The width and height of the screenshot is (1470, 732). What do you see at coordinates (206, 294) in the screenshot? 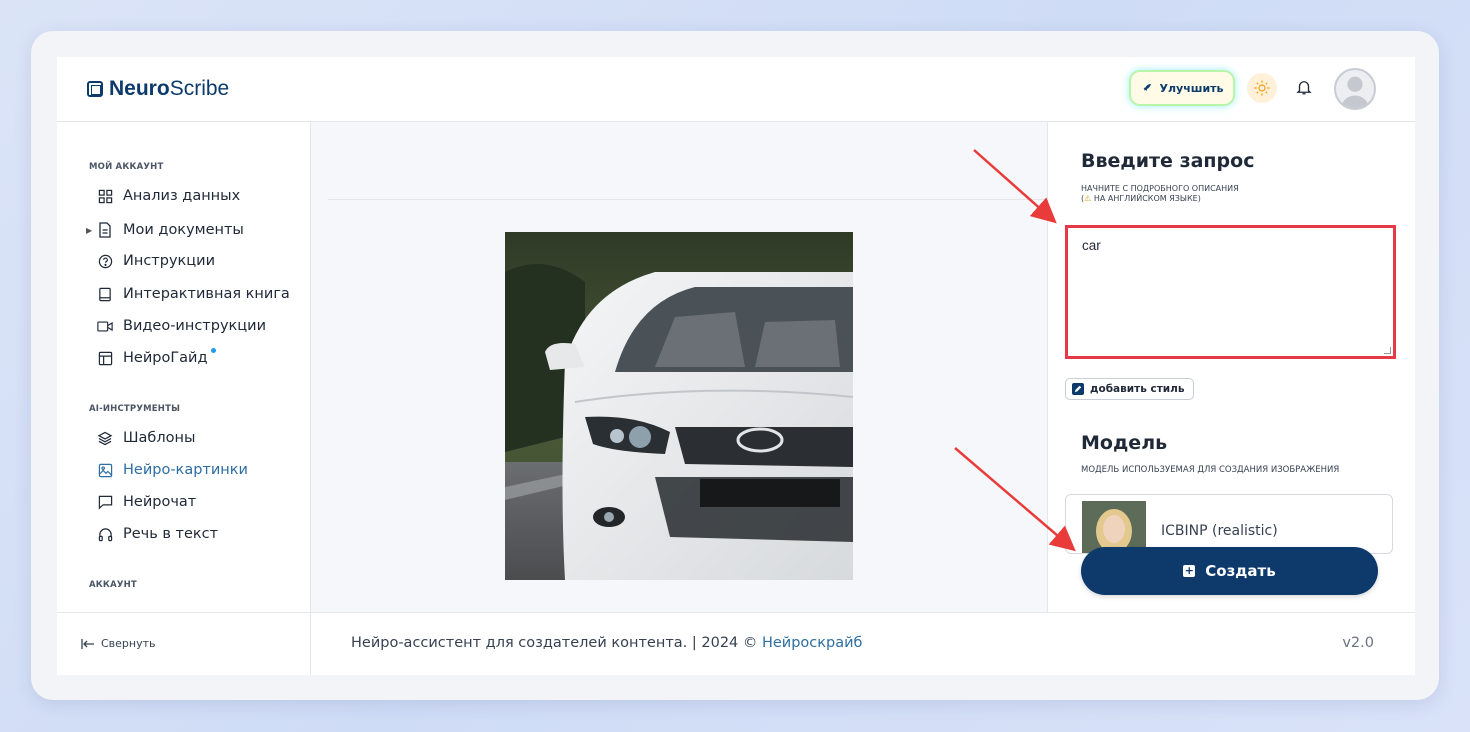
I see `sidebar-item-label: Интерактивная книга` at bounding box center [206, 294].